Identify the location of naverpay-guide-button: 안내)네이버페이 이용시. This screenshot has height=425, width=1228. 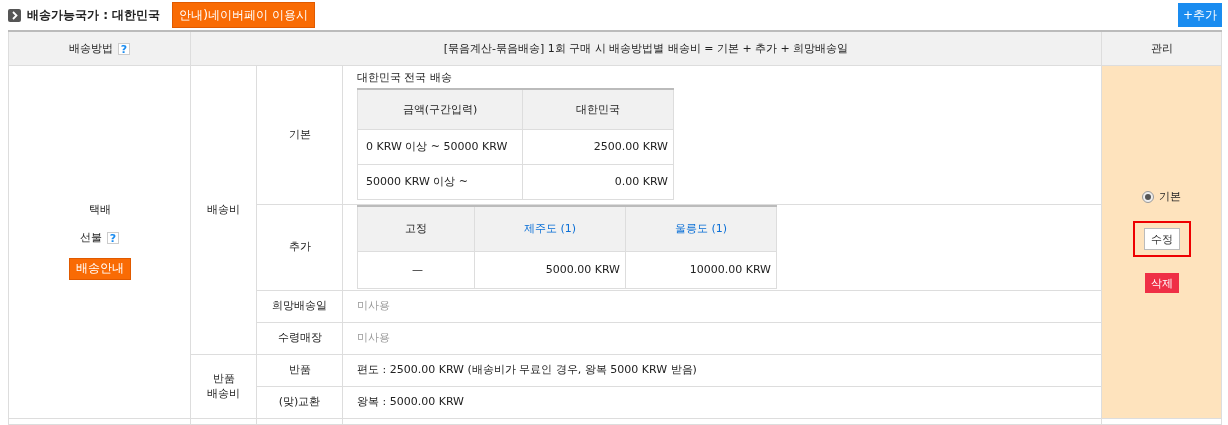
(243, 15).